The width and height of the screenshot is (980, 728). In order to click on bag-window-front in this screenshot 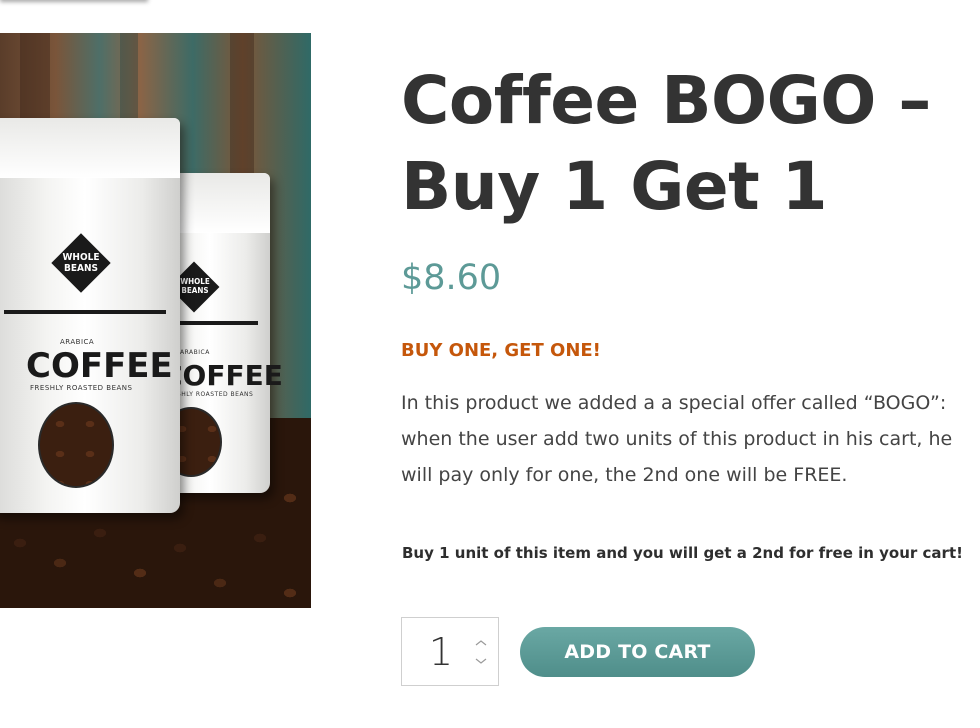, I will do `click(76, 445)`.